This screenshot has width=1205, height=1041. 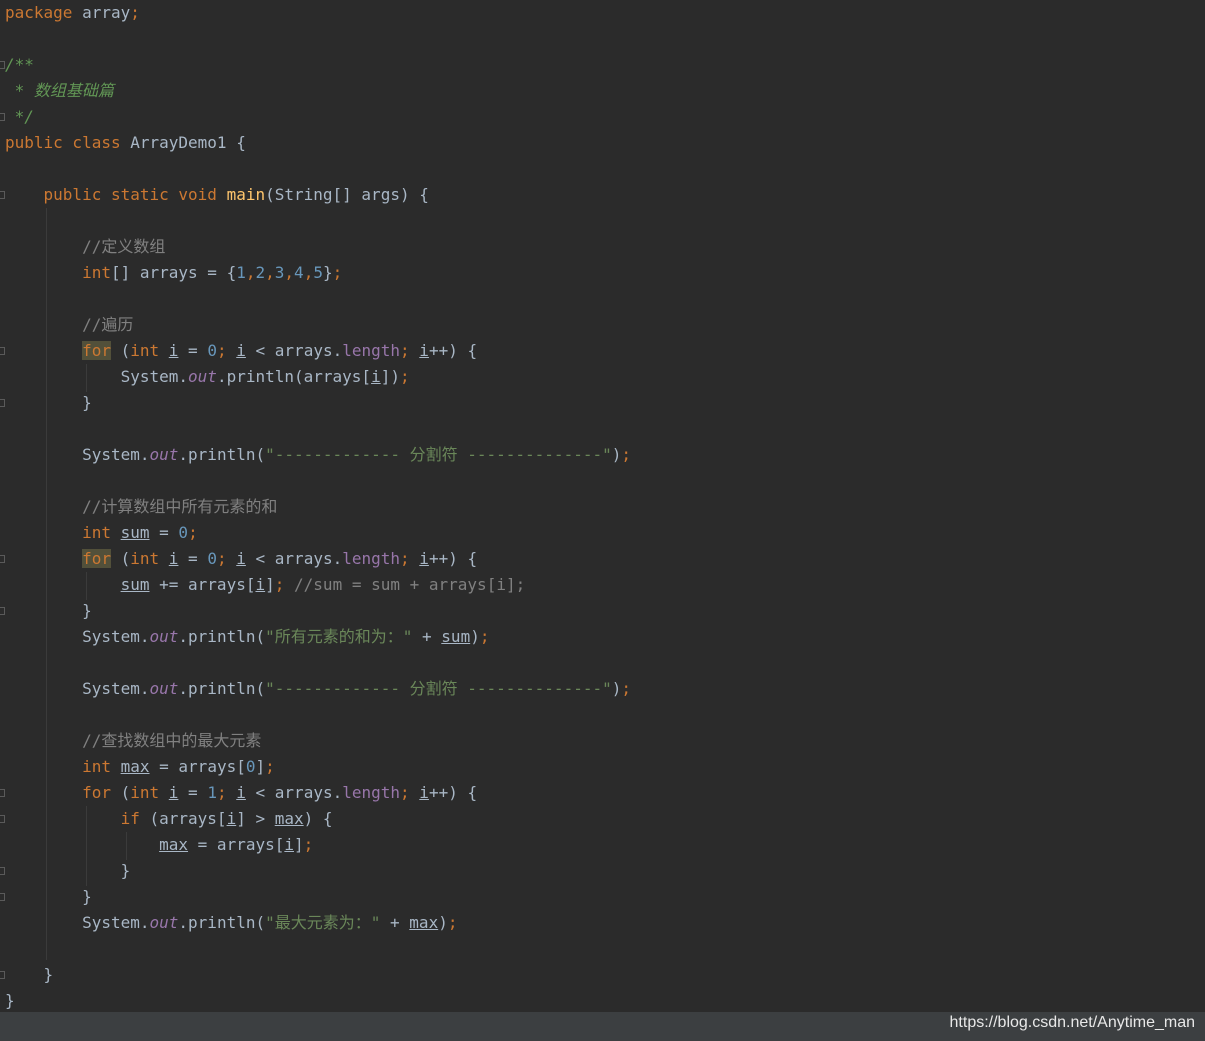 What do you see at coordinates (255, 818) in the screenshot?
I see `code-token: ] >` at bounding box center [255, 818].